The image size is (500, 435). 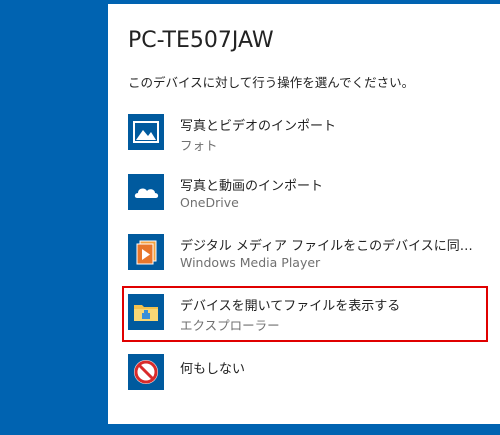 I want to click on option-label: 写真と動画のインポート, so click(x=252, y=186).